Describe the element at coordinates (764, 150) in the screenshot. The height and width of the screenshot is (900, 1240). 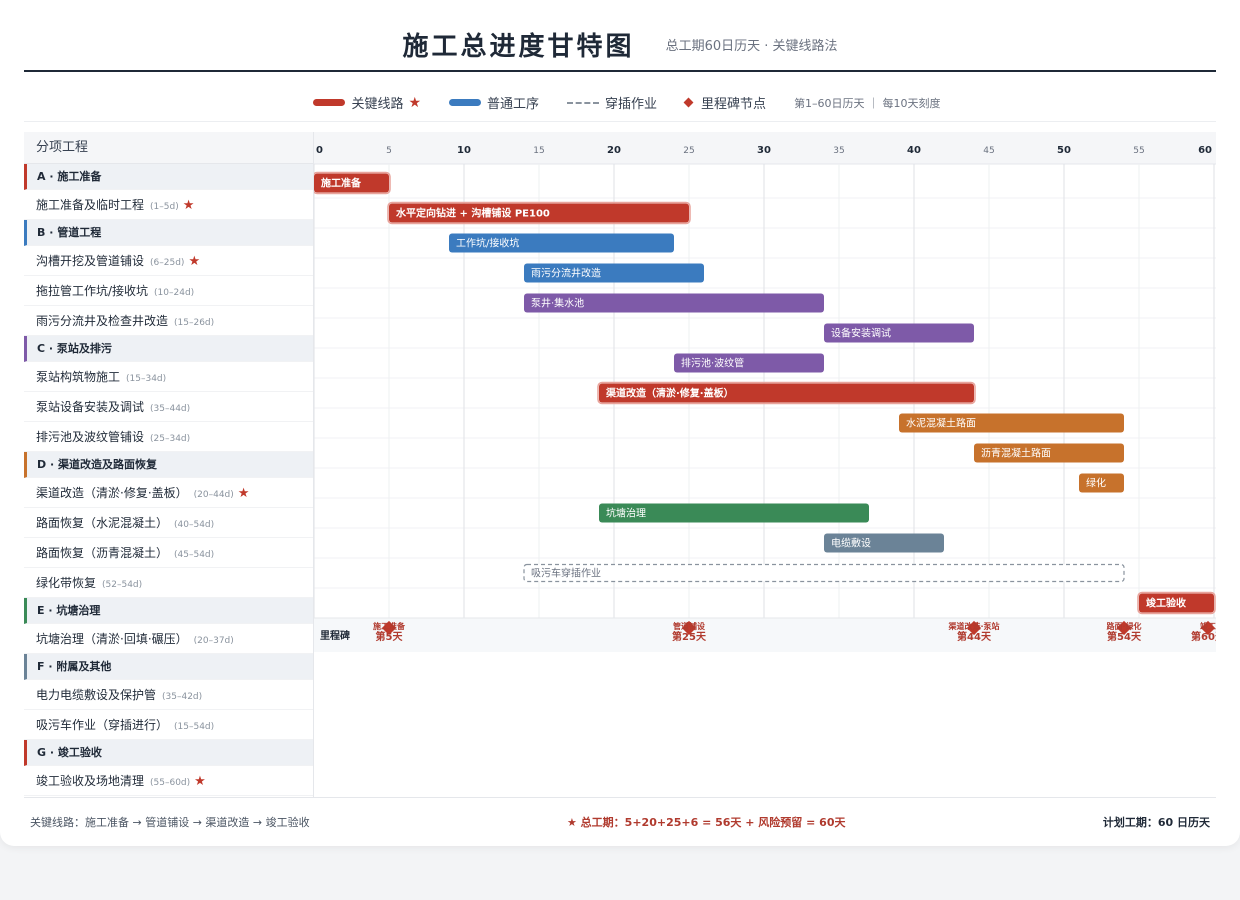
I see `tick-label: 30` at that location.